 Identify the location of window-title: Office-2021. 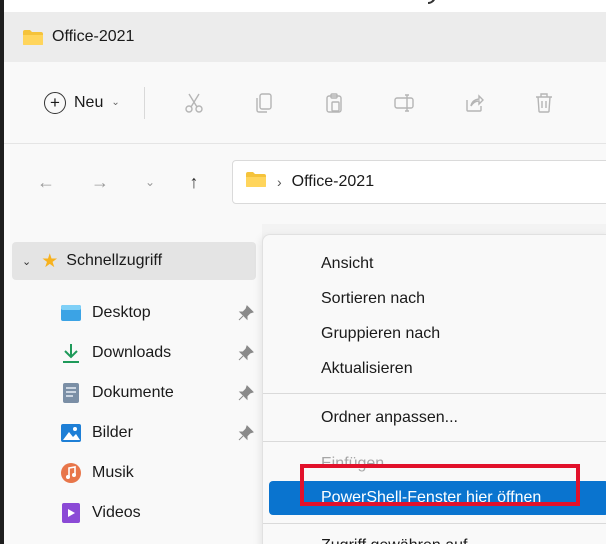
(93, 36).